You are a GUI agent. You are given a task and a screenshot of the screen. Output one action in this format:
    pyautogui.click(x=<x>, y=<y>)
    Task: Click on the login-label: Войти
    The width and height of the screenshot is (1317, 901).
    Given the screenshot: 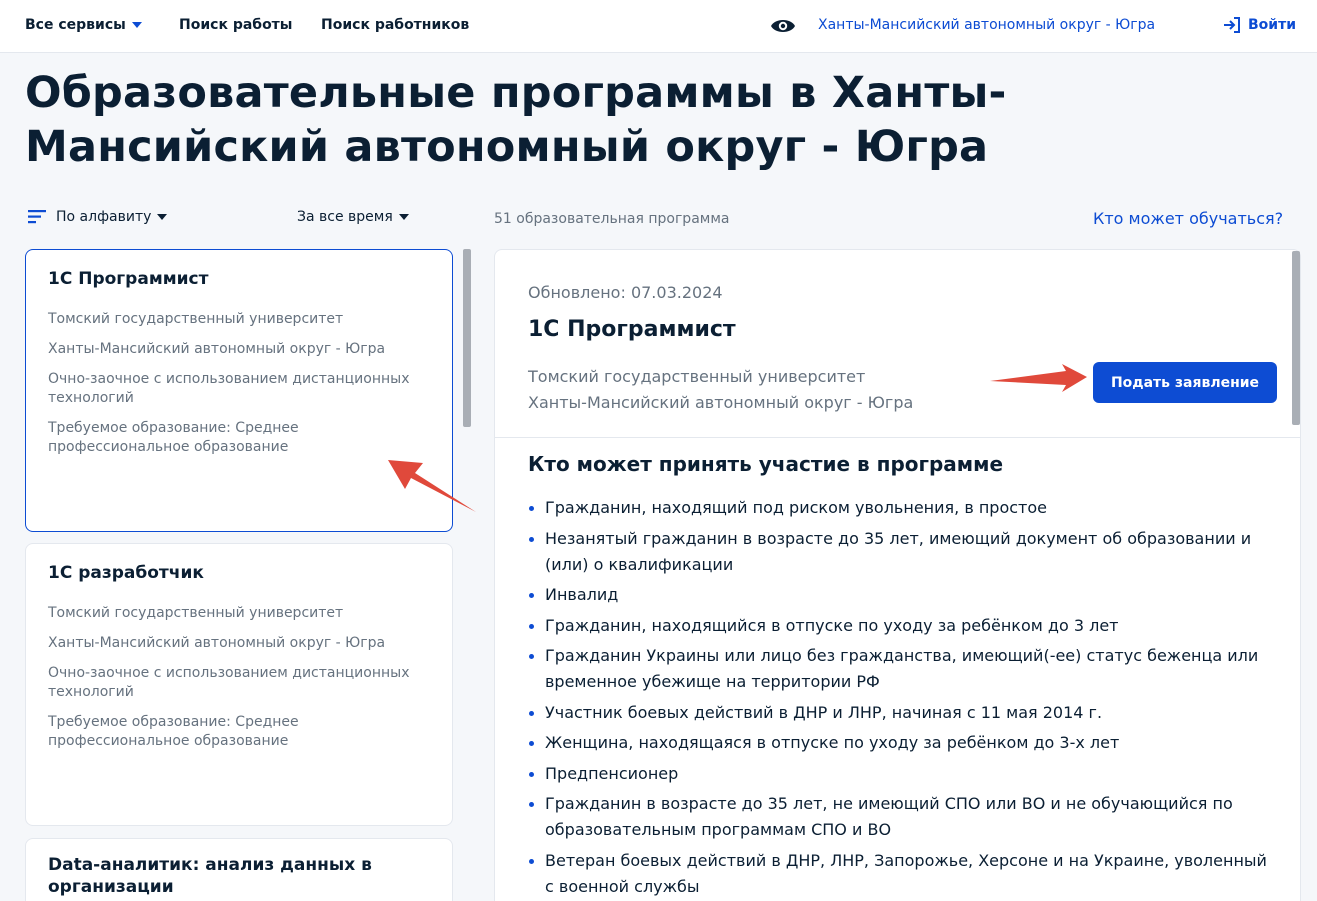 What is the action you would take?
    pyautogui.click(x=1272, y=25)
    